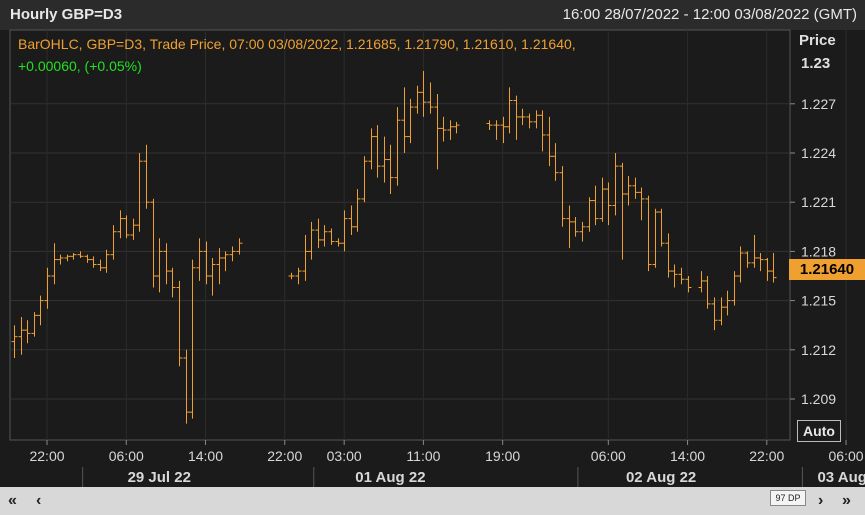  I want to click on date-label: 29 Jul 22, so click(159, 477).